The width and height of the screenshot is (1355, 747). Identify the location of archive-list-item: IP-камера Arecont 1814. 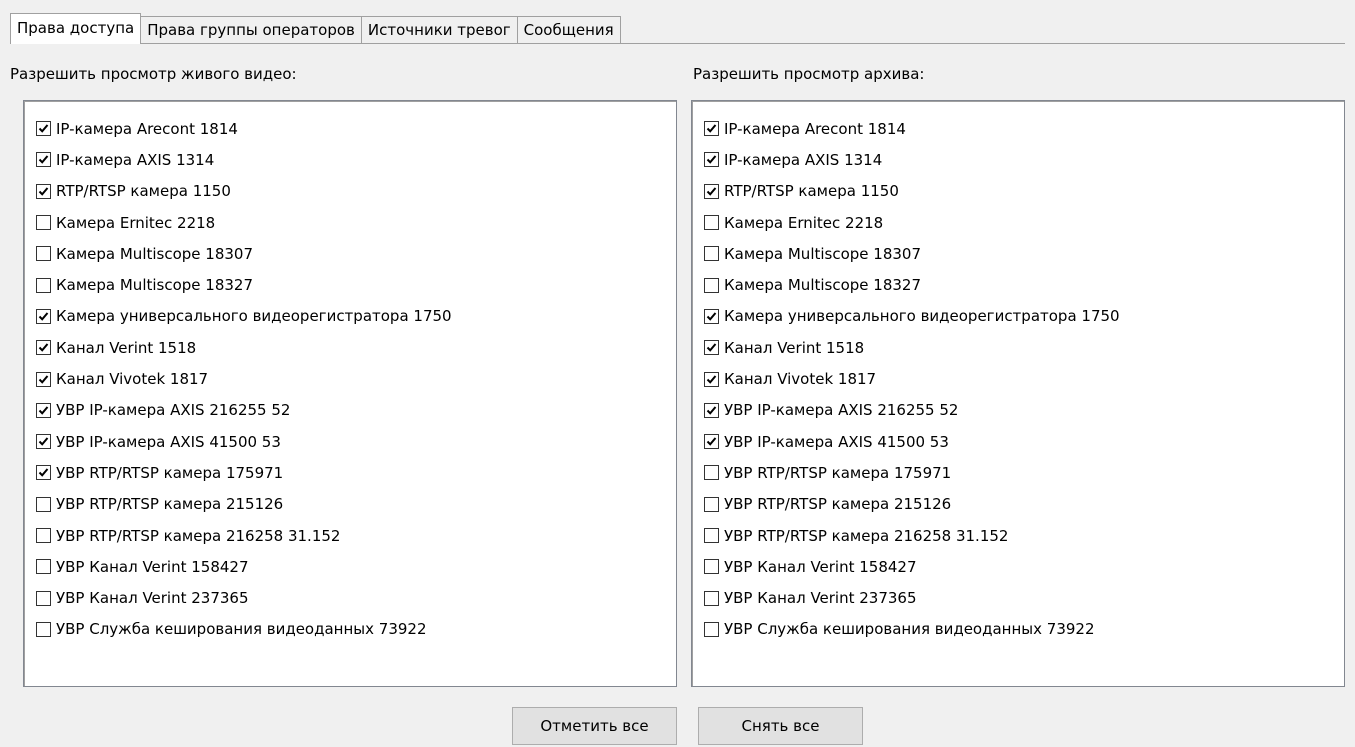
(1018, 128).